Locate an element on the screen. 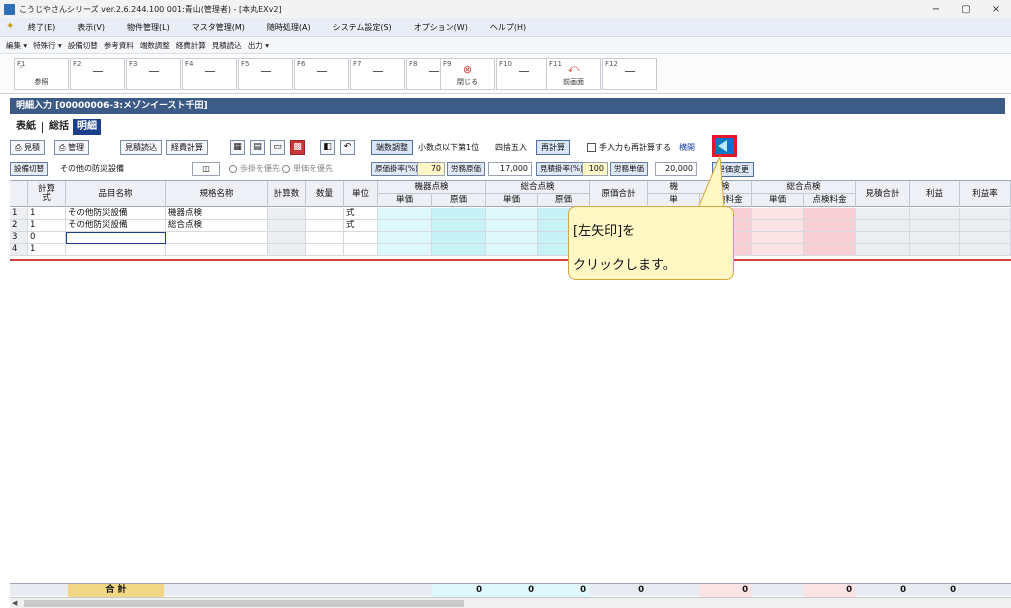 This screenshot has width=1011, height=608. subtool-edit: 編集 ▾ is located at coordinates (16, 45).